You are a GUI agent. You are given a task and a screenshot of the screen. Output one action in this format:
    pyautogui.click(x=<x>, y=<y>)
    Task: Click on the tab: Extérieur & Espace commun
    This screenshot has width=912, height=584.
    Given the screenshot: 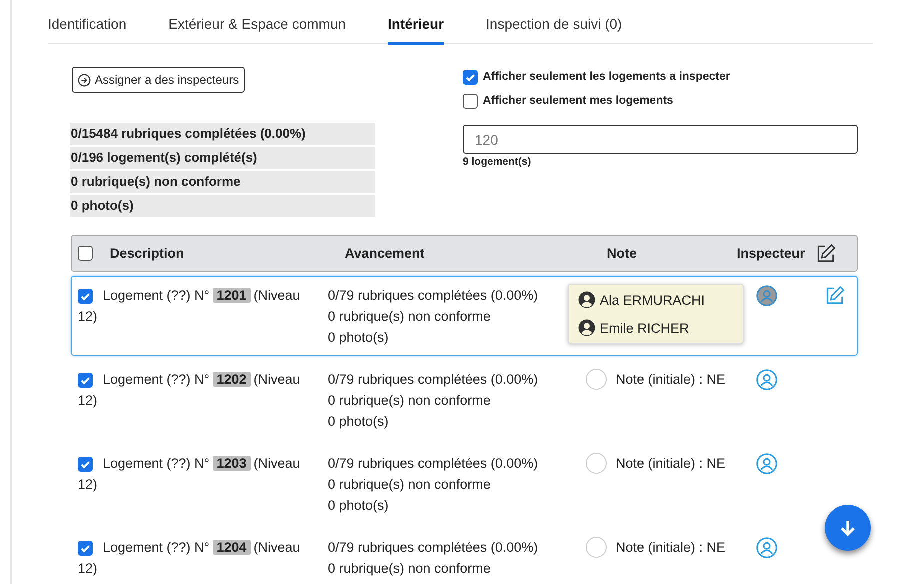 What is the action you would take?
    pyautogui.click(x=258, y=21)
    